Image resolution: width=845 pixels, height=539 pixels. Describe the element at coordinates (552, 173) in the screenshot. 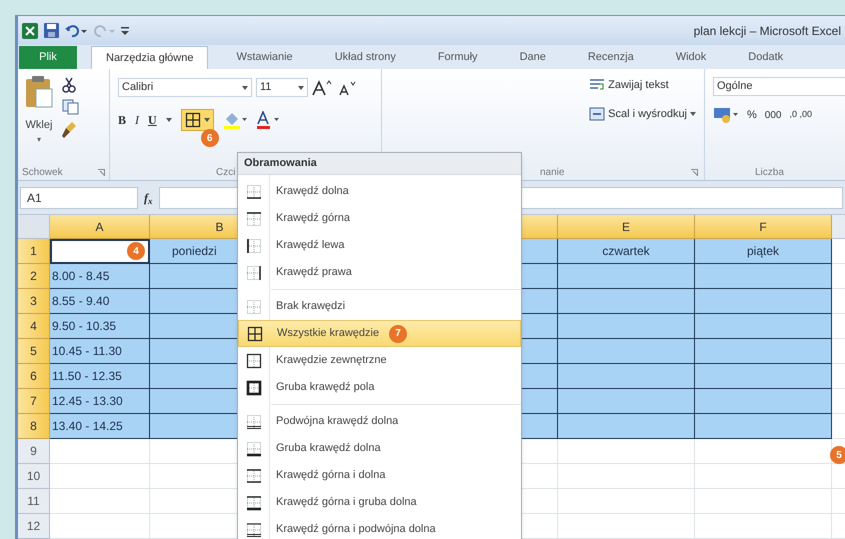

I see `group-label: nanie` at that location.